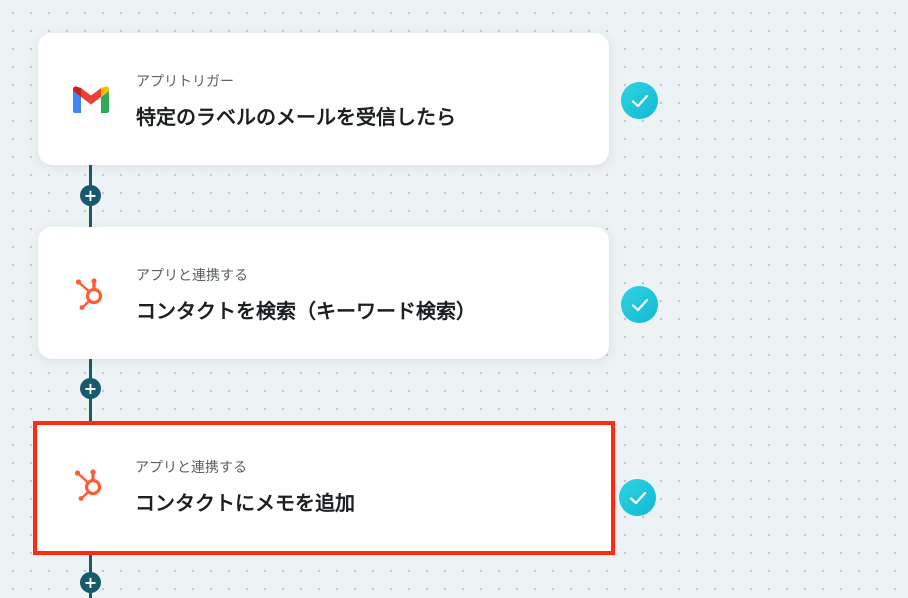 Image resolution: width=908 pixels, height=598 pixels. I want to click on gmail-icon, so click(91, 99).